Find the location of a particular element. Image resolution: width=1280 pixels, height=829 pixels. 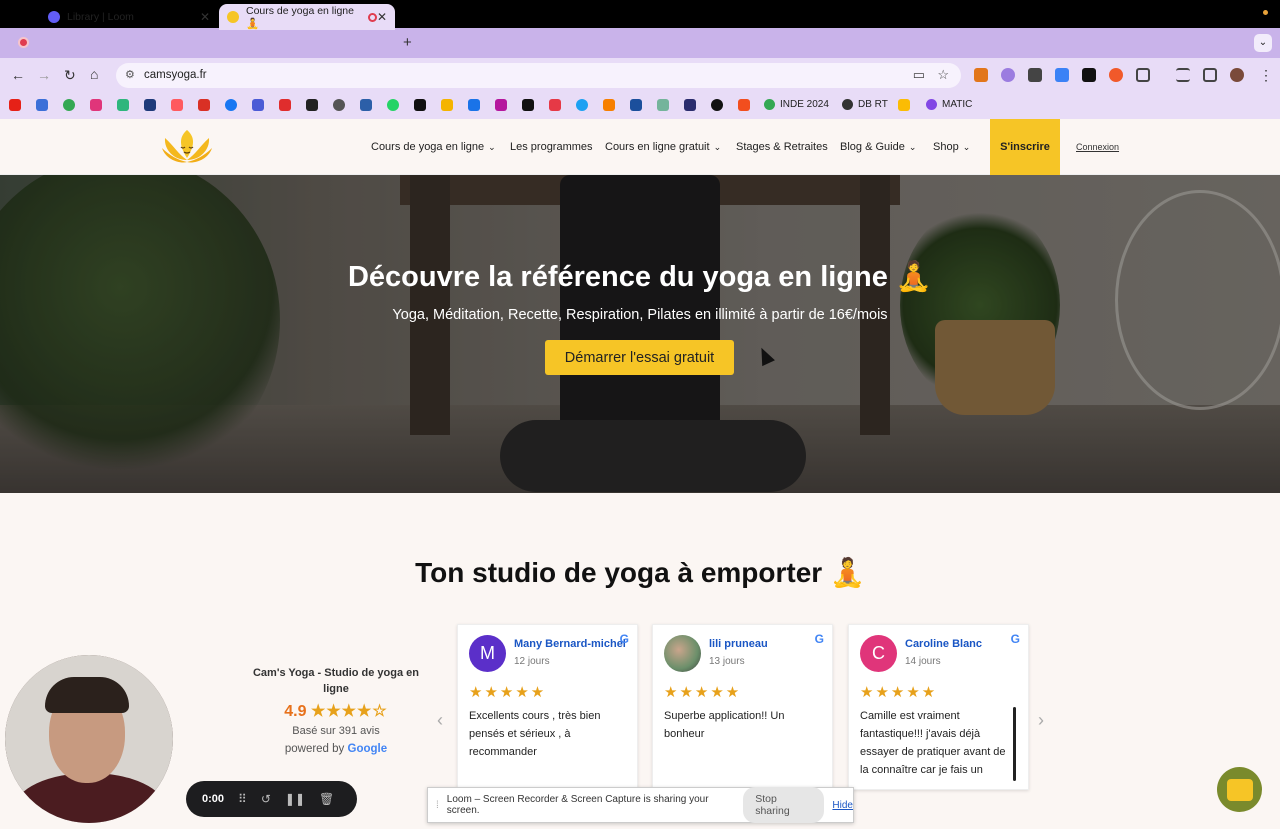

whatsapp-bookmark-icon is located at coordinates (393, 105).